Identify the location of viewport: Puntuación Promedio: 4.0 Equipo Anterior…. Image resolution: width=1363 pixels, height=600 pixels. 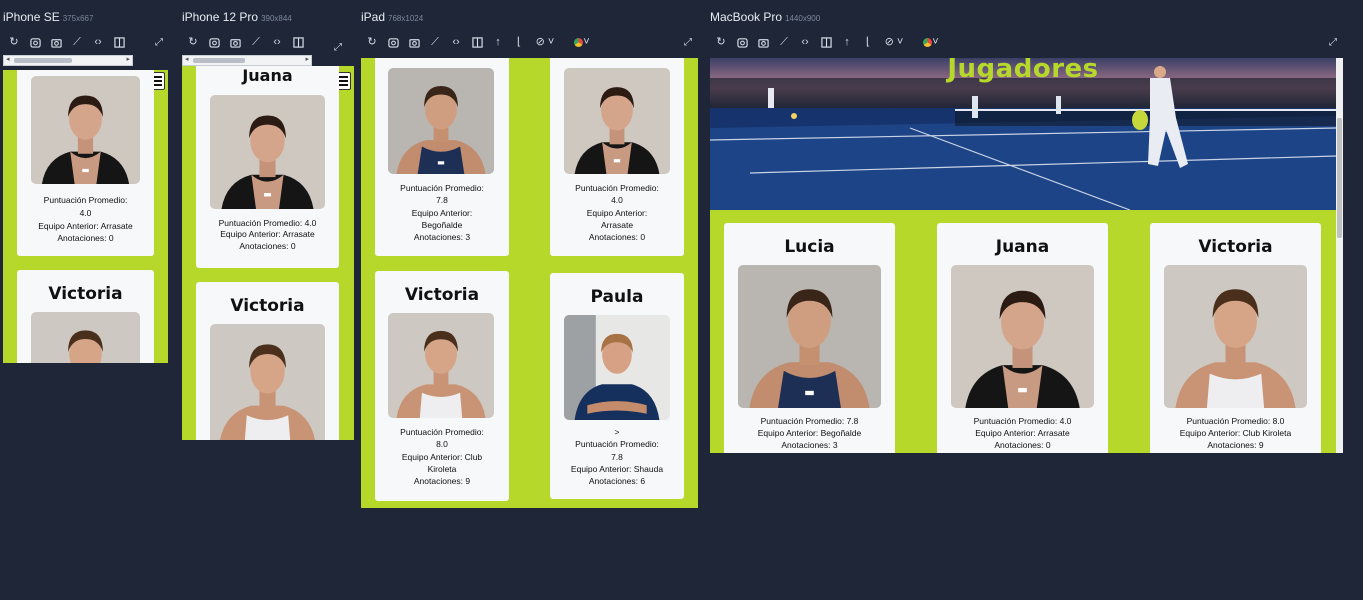
(85, 216).